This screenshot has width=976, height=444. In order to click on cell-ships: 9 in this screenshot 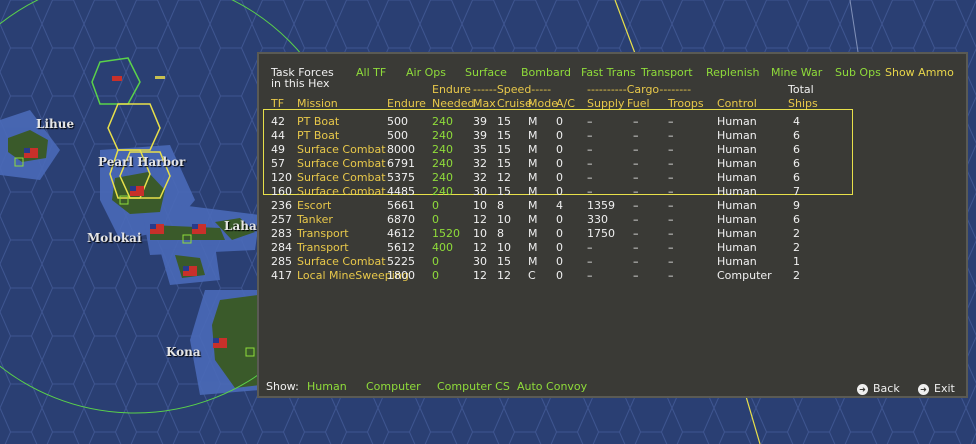, I will do `click(796, 205)`.